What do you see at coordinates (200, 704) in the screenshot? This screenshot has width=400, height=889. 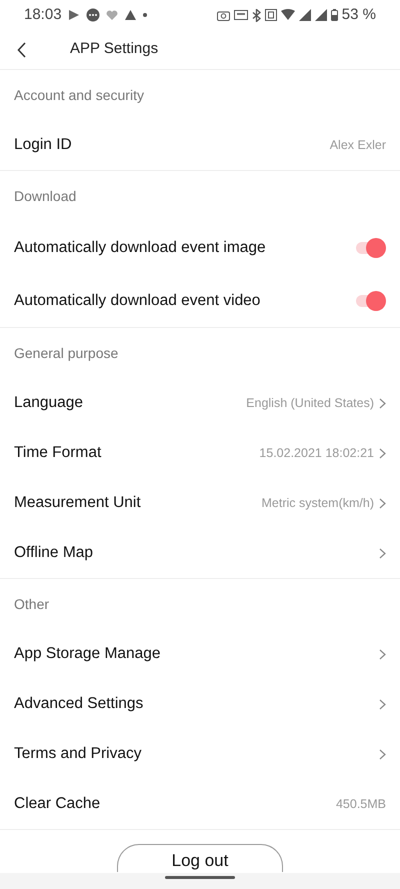 I see `settings-row: Advanced Settings` at bounding box center [200, 704].